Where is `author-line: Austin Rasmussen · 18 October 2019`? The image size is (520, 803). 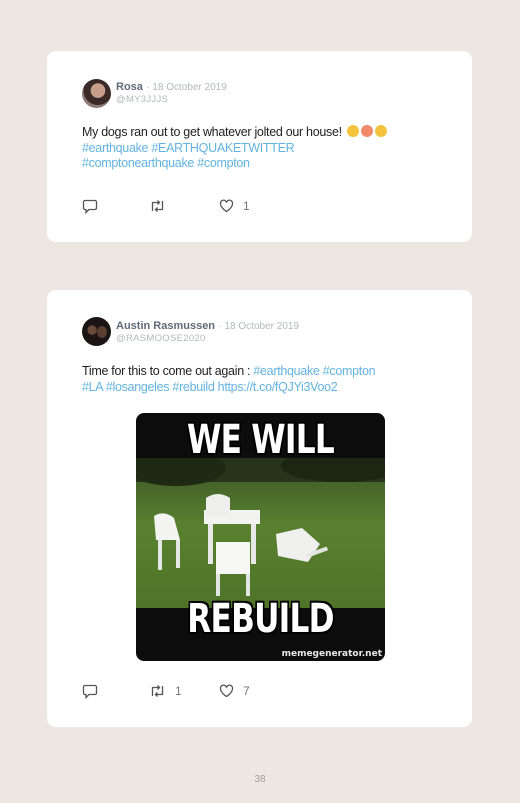
author-line: Austin Rasmussen · 18 October 2019 is located at coordinates (207, 326).